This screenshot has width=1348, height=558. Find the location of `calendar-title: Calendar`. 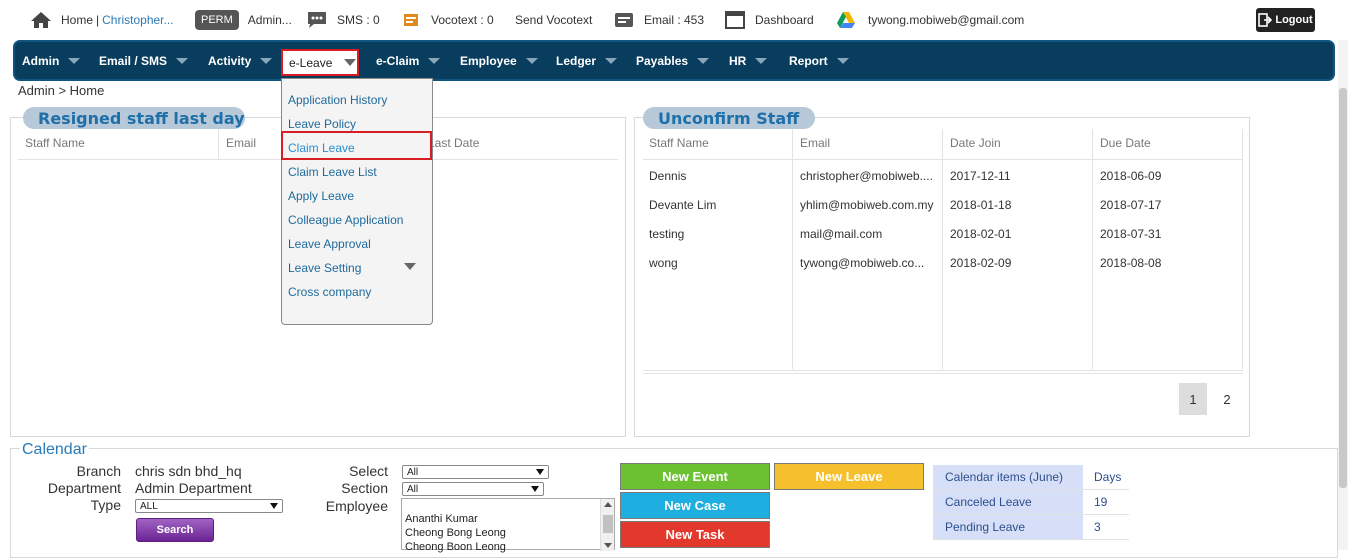

calendar-title: Calendar is located at coordinates (54, 450).